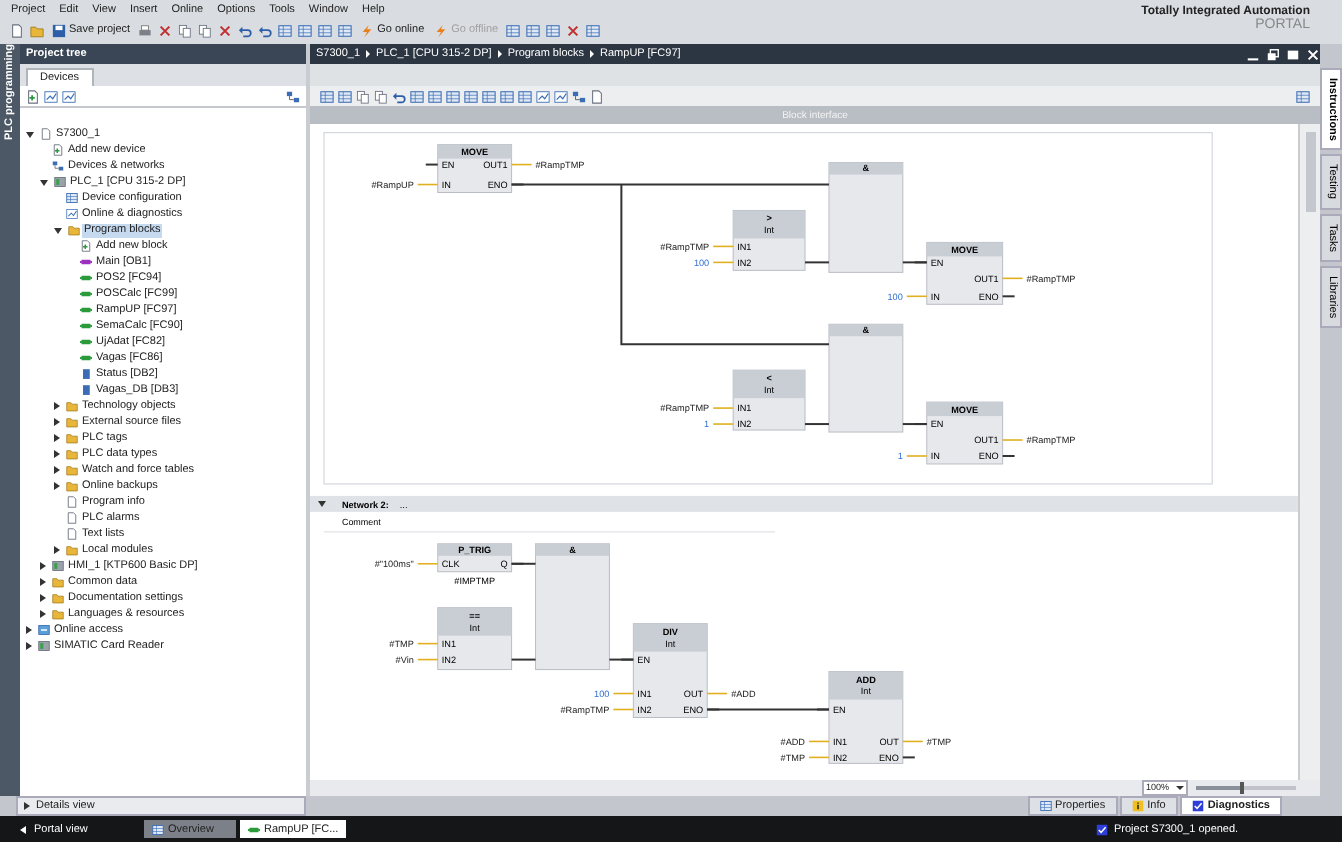 This screenshot has width=1342, height=842. I want to click on scrollbar, so click(1309, 452).